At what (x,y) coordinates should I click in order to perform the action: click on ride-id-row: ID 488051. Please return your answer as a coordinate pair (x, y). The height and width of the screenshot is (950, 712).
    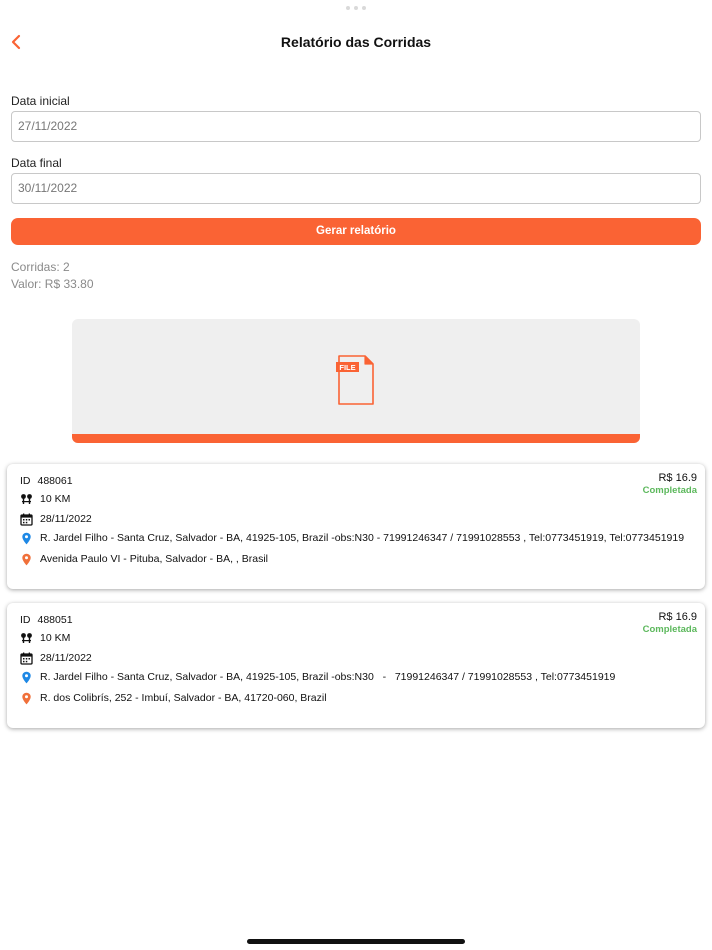
    Looking at the image, I should click on (46, 620).